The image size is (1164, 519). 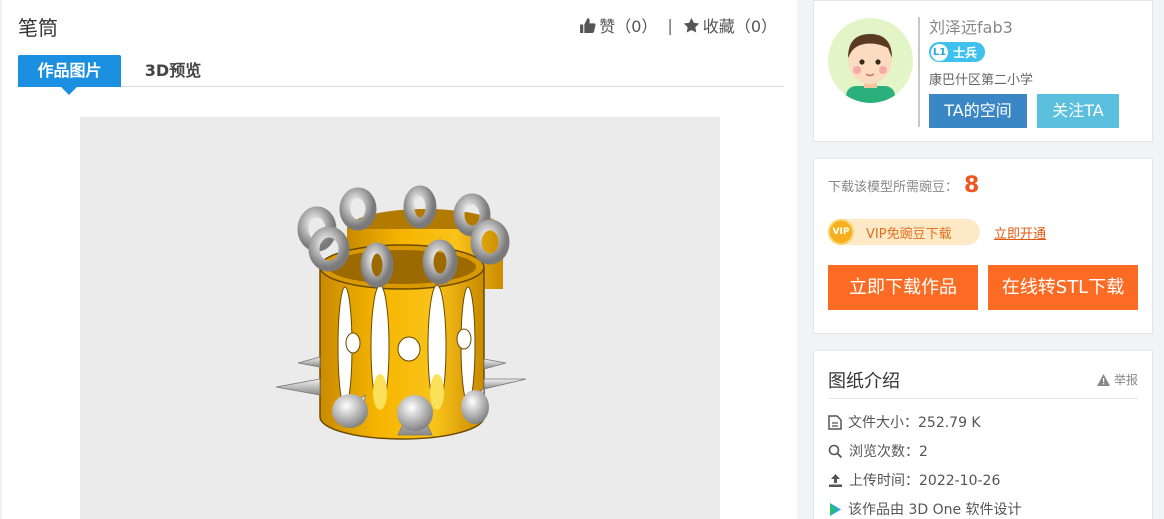 What do you see at coordinates (893, 187) in the screenshot?
I see `beans-label: 下载该模型所需豌豆：` at bounding box center [893, 187].